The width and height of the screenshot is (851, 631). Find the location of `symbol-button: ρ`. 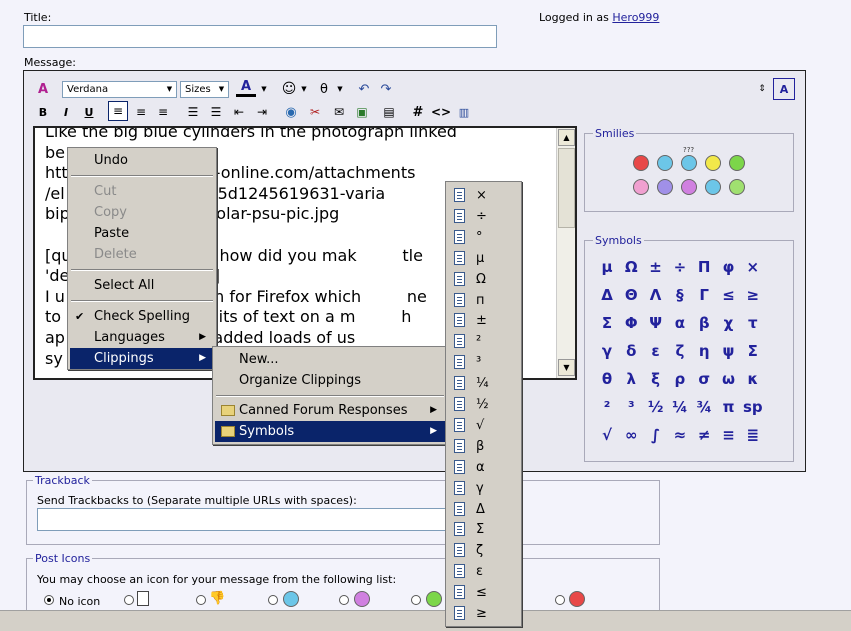

symbol-button: ρ is located at coordinates (680, 379).